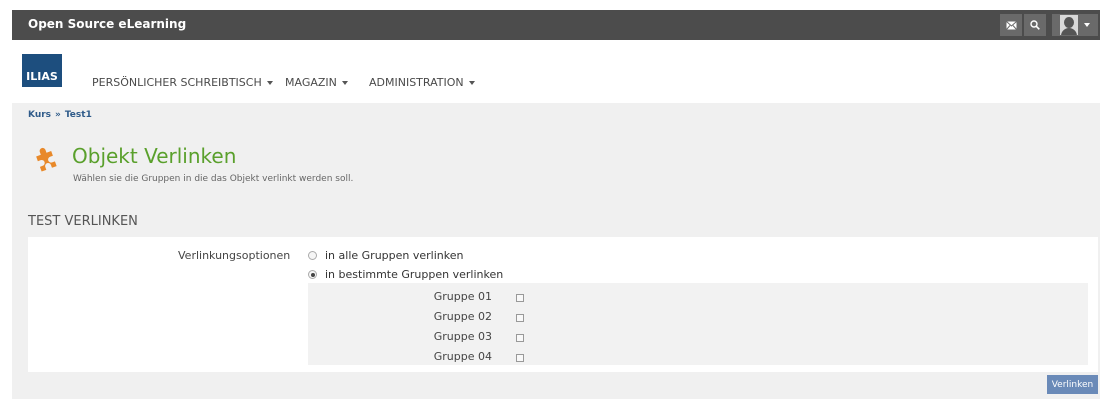  What do you see at coordinates (311, 82) in the screenshot?
I see `nav-label: MAGAZIN` at bounding box center [311, 82].